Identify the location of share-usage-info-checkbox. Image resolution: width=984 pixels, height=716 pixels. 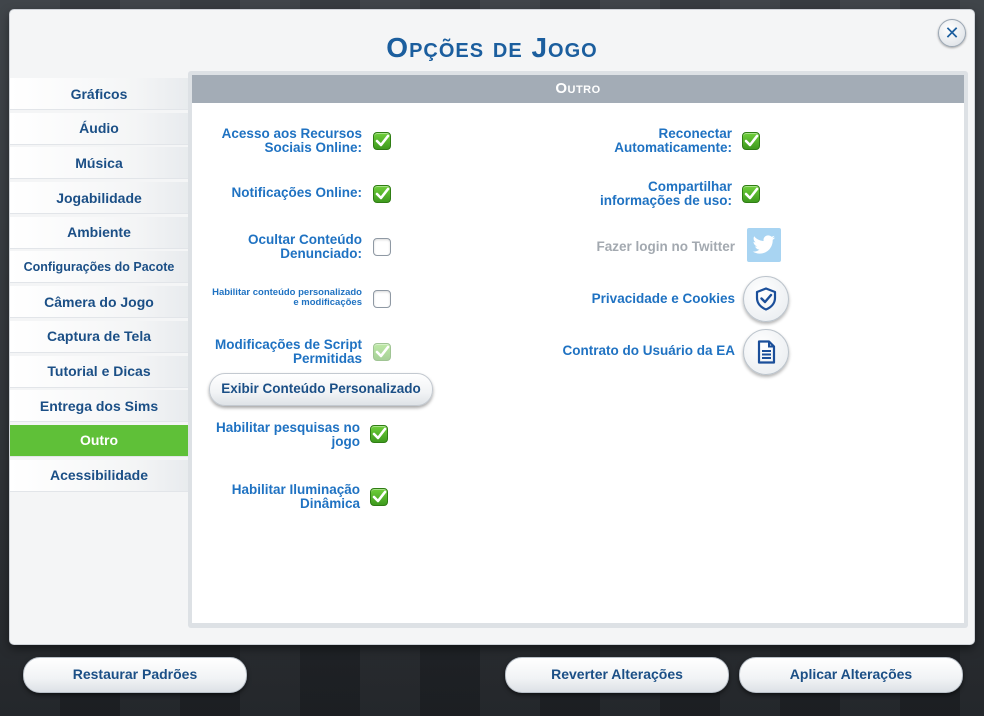
(751, 194).